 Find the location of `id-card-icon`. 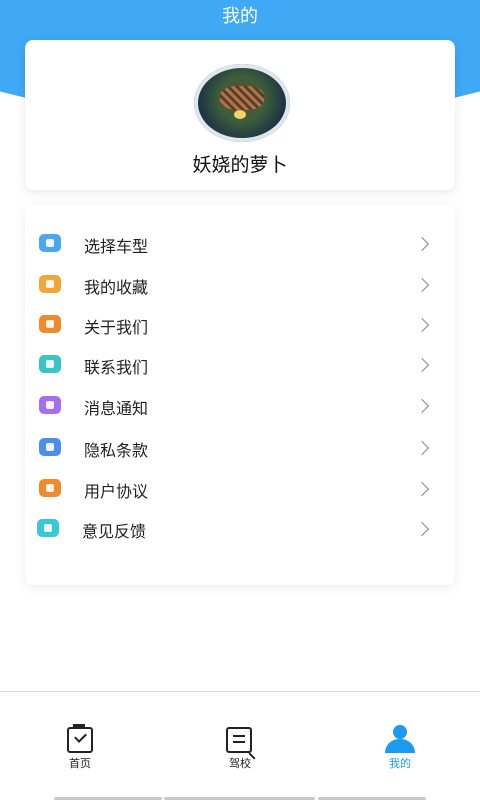

id-card-icon is located at coordinates (50, 488).